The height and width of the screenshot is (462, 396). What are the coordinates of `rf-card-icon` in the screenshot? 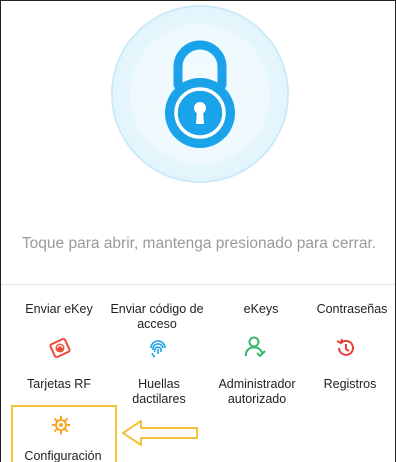 It's located at (60, 350).